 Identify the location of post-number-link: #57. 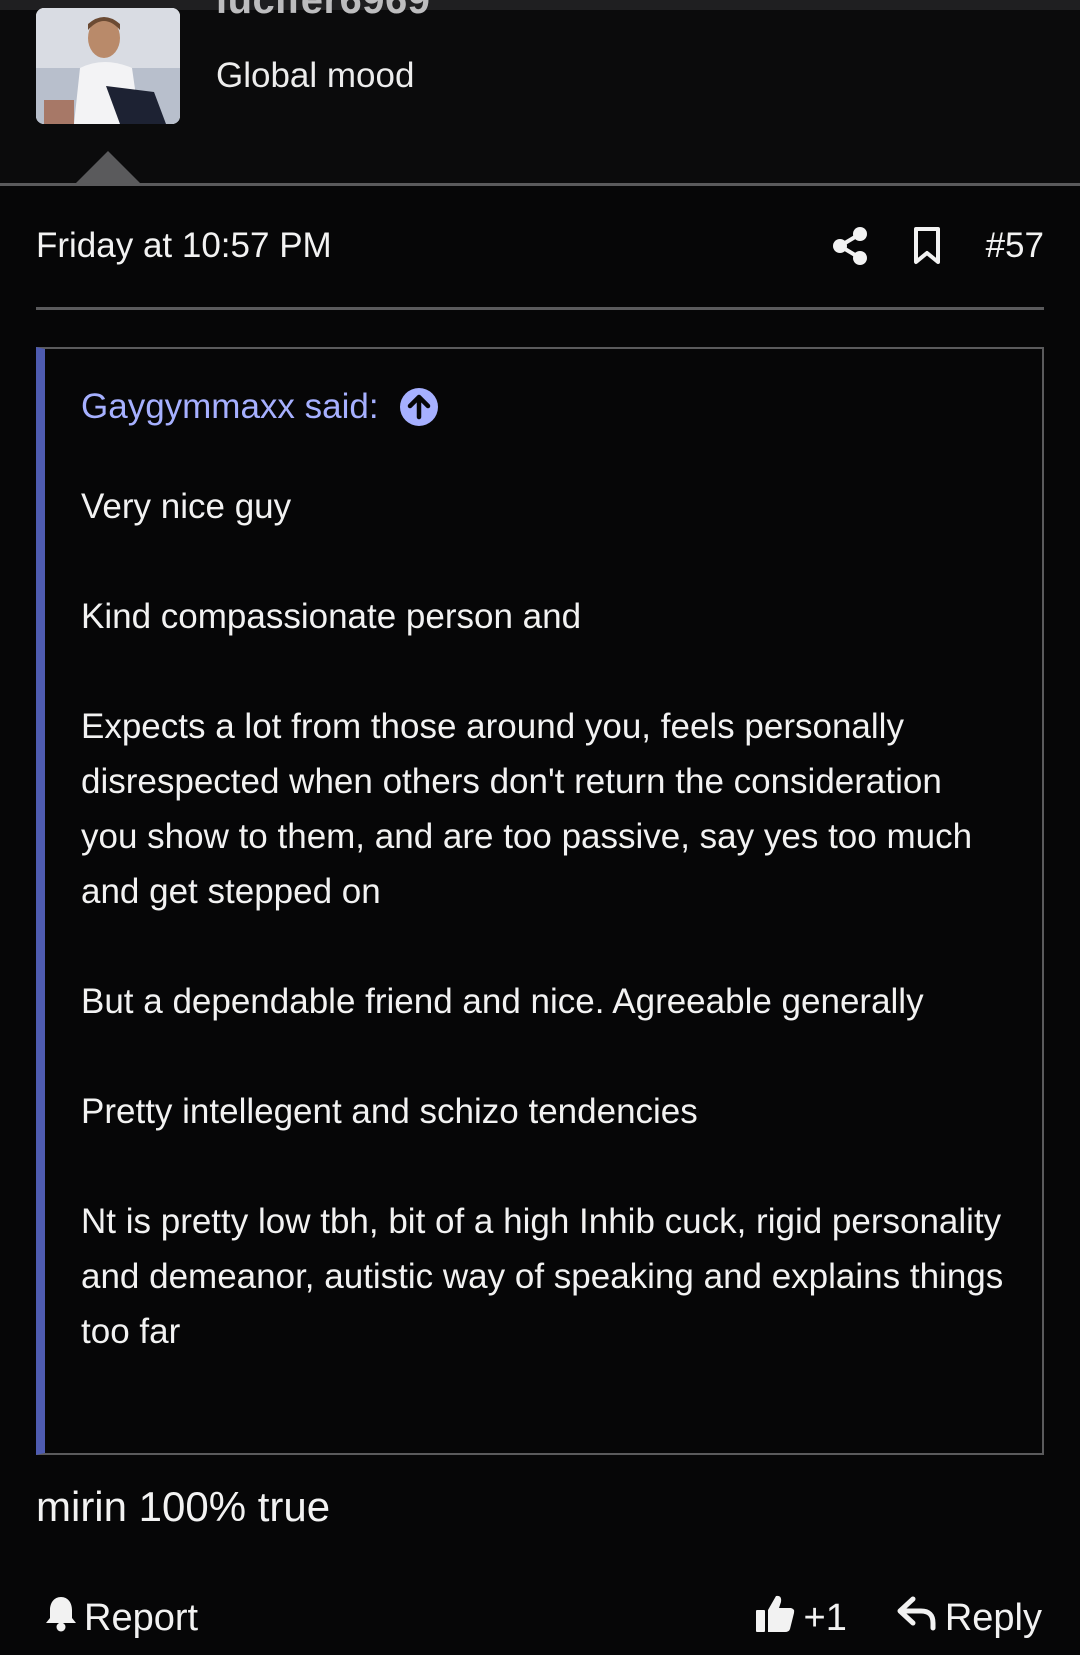
(1015, 246).